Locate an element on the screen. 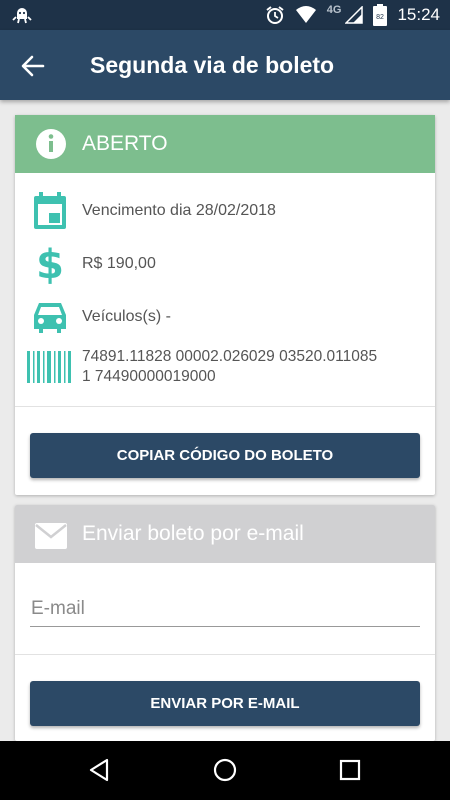 This screenshot has width=450, height=800. due-date-row: Vencimento dia 28/02/2018 is located at coordinates (225, 212).